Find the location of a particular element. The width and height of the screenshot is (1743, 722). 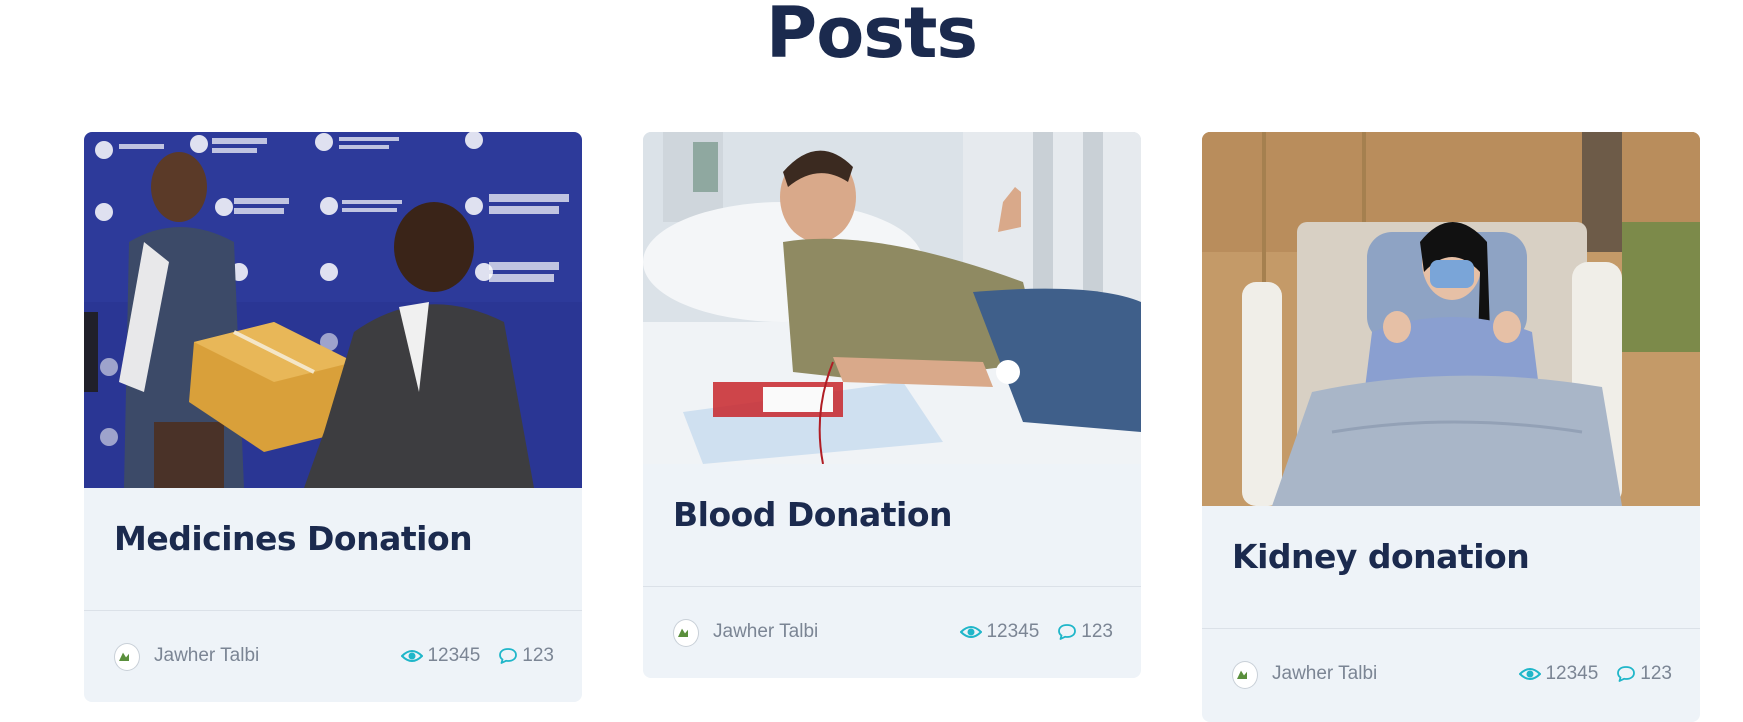

post-title: Medicines Donation is located at coordinates (333, 549).